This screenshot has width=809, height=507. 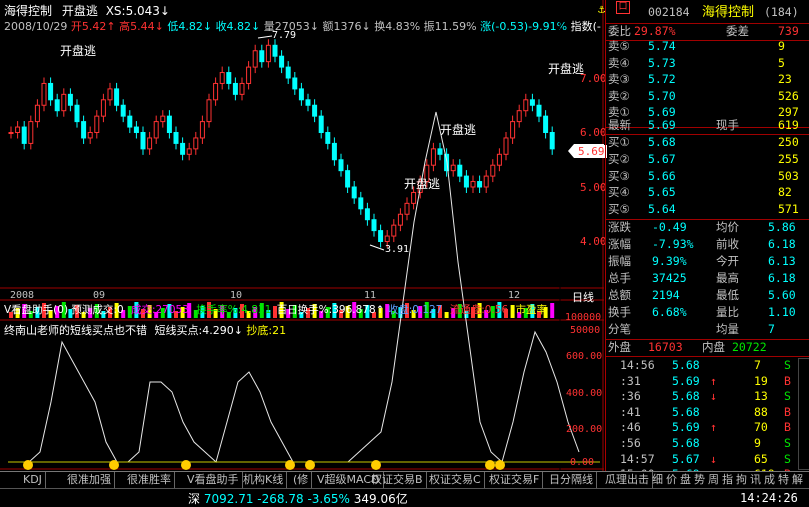 What do you see at coordinates (727, 312) in the screenshot?
I see `stat-label: 量比` at bounding box center [727, 312].